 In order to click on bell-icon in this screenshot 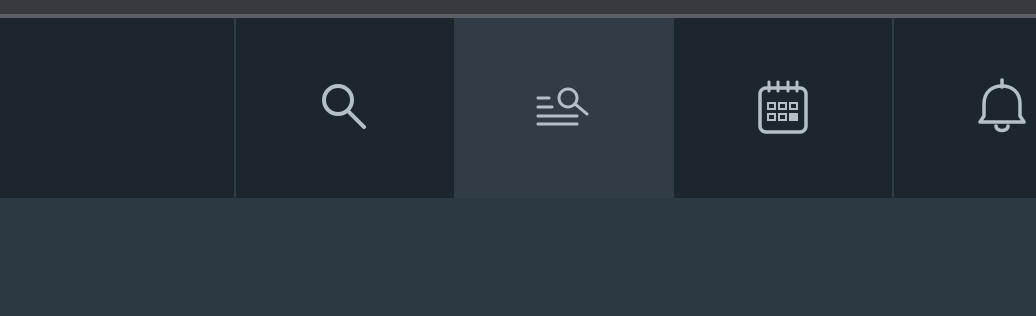, I will do `click(1004, 108)`.